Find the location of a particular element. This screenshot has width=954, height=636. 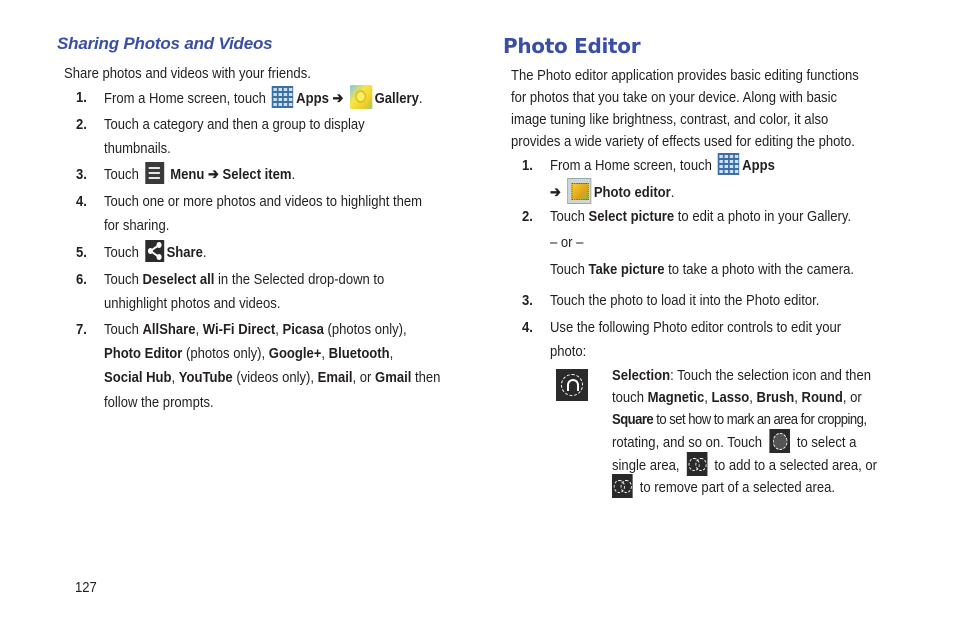

r-step-4-line-2: photo: is located at coordinates (568, 351).